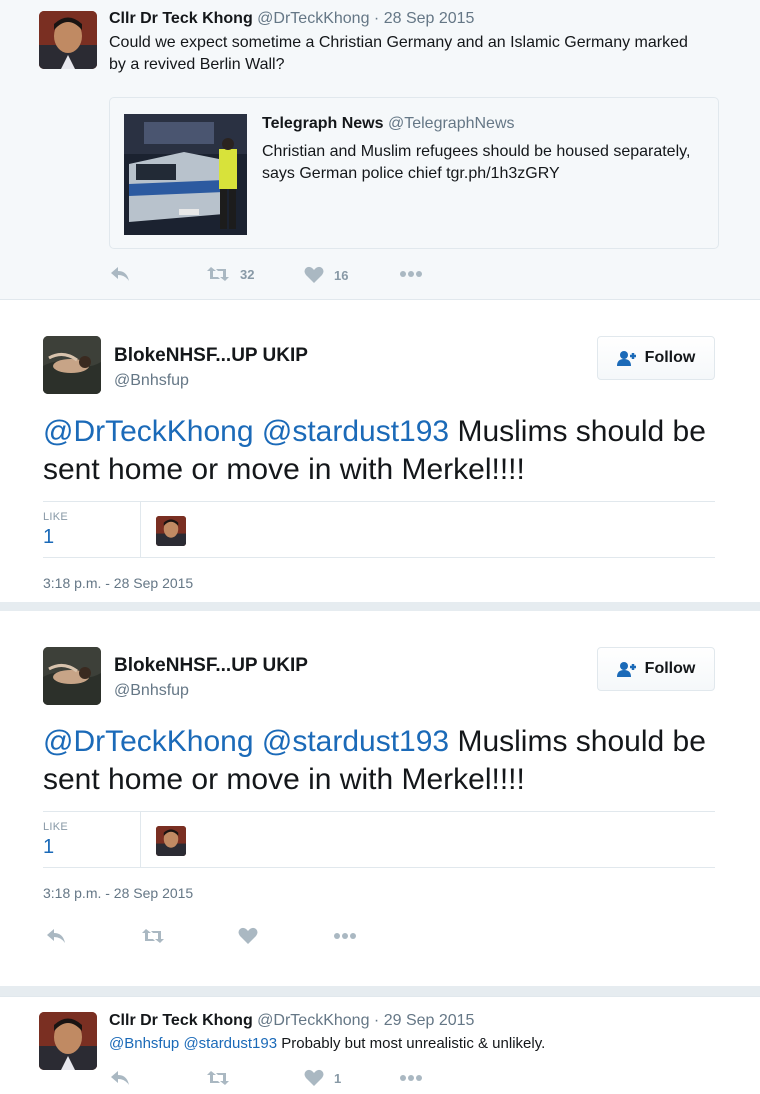 The image size is (760, 1094). Describe the element at coordinates (341, 275) in the screenshot. I see `like-count: 16` at that location.